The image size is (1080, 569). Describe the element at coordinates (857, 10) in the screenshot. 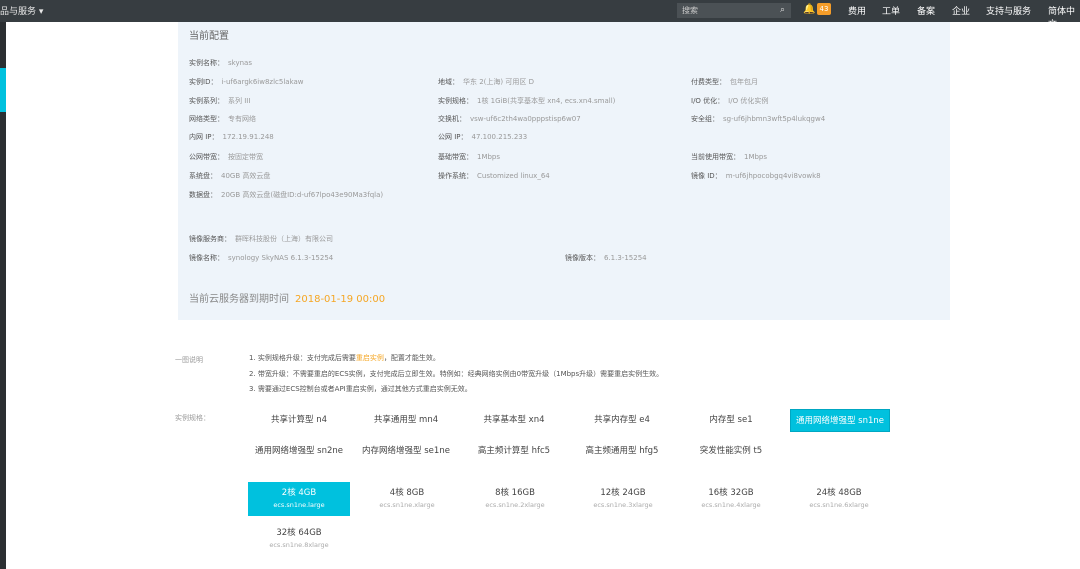

I see `nav-billing: 费用` at that location.